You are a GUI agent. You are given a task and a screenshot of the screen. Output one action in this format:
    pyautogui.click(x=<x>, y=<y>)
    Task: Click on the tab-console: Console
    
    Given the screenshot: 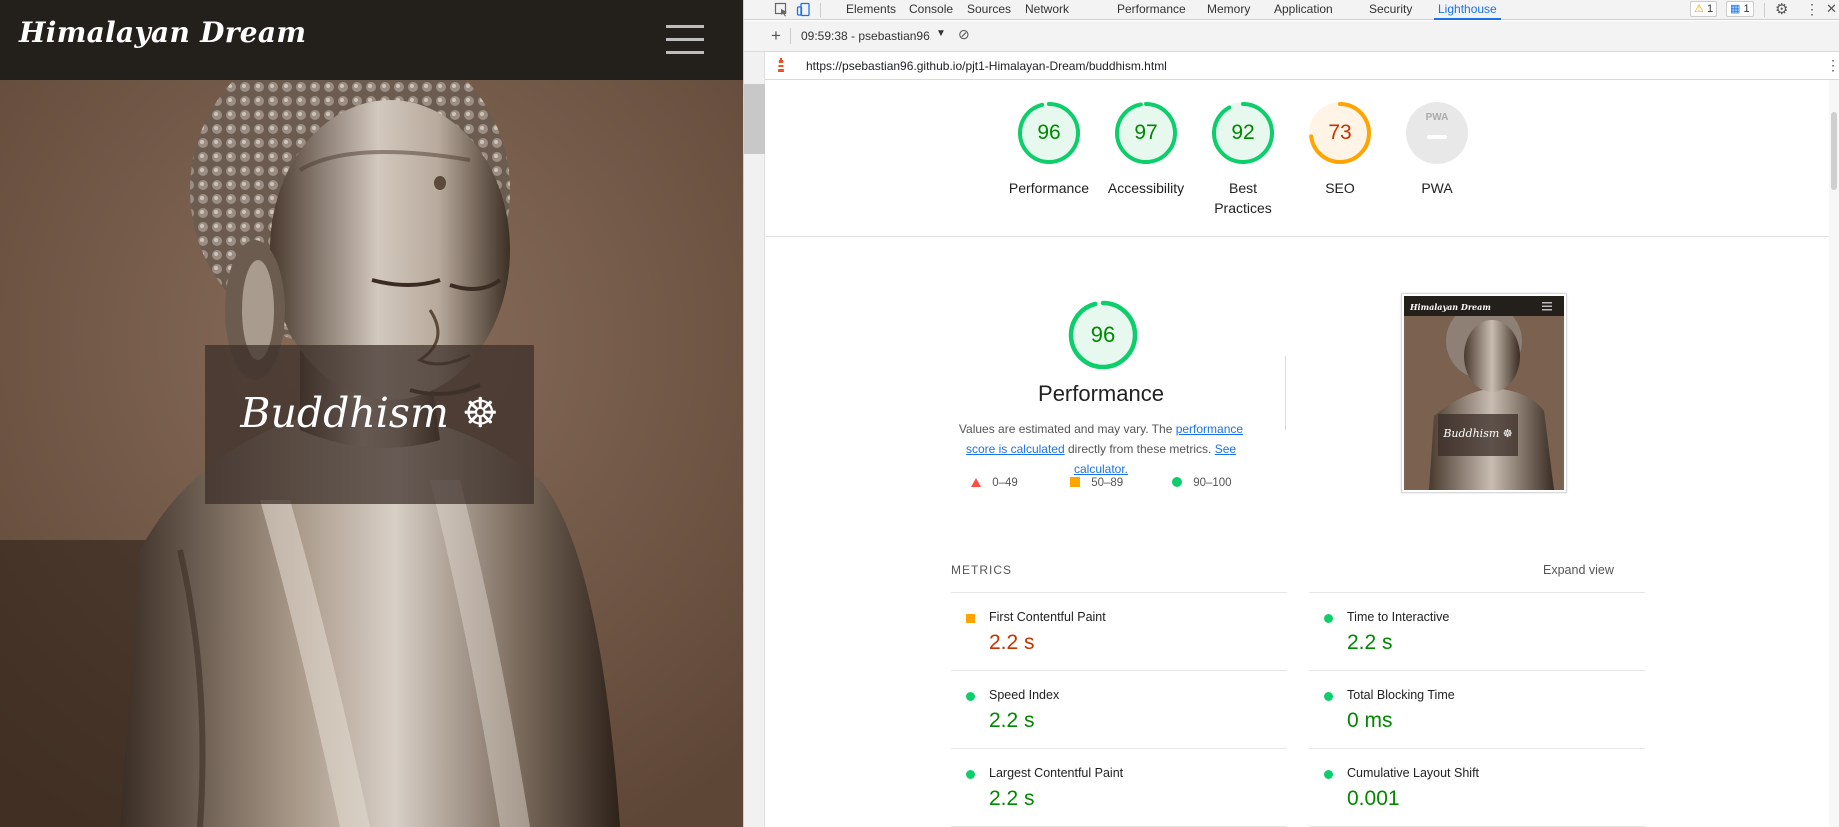 What is the action you would take?
    pyautogui.click(x=931, y=11)
    